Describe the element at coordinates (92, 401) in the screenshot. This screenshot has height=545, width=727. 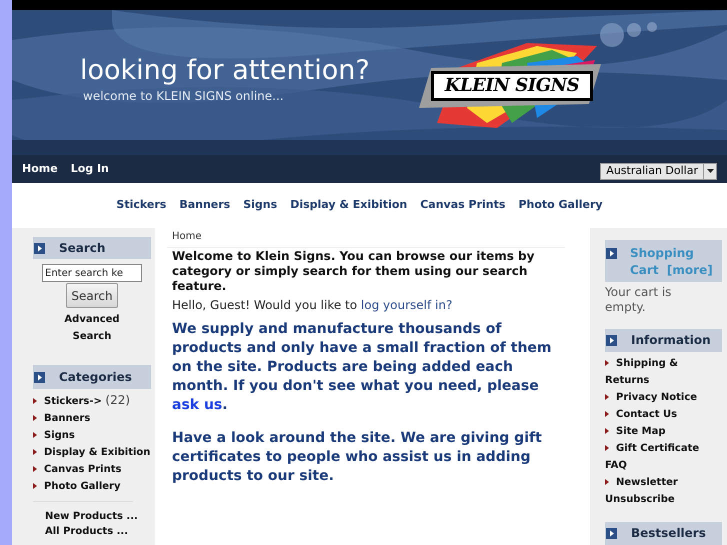
I see `sidebar-link: Stickers-> (22)` at that location.